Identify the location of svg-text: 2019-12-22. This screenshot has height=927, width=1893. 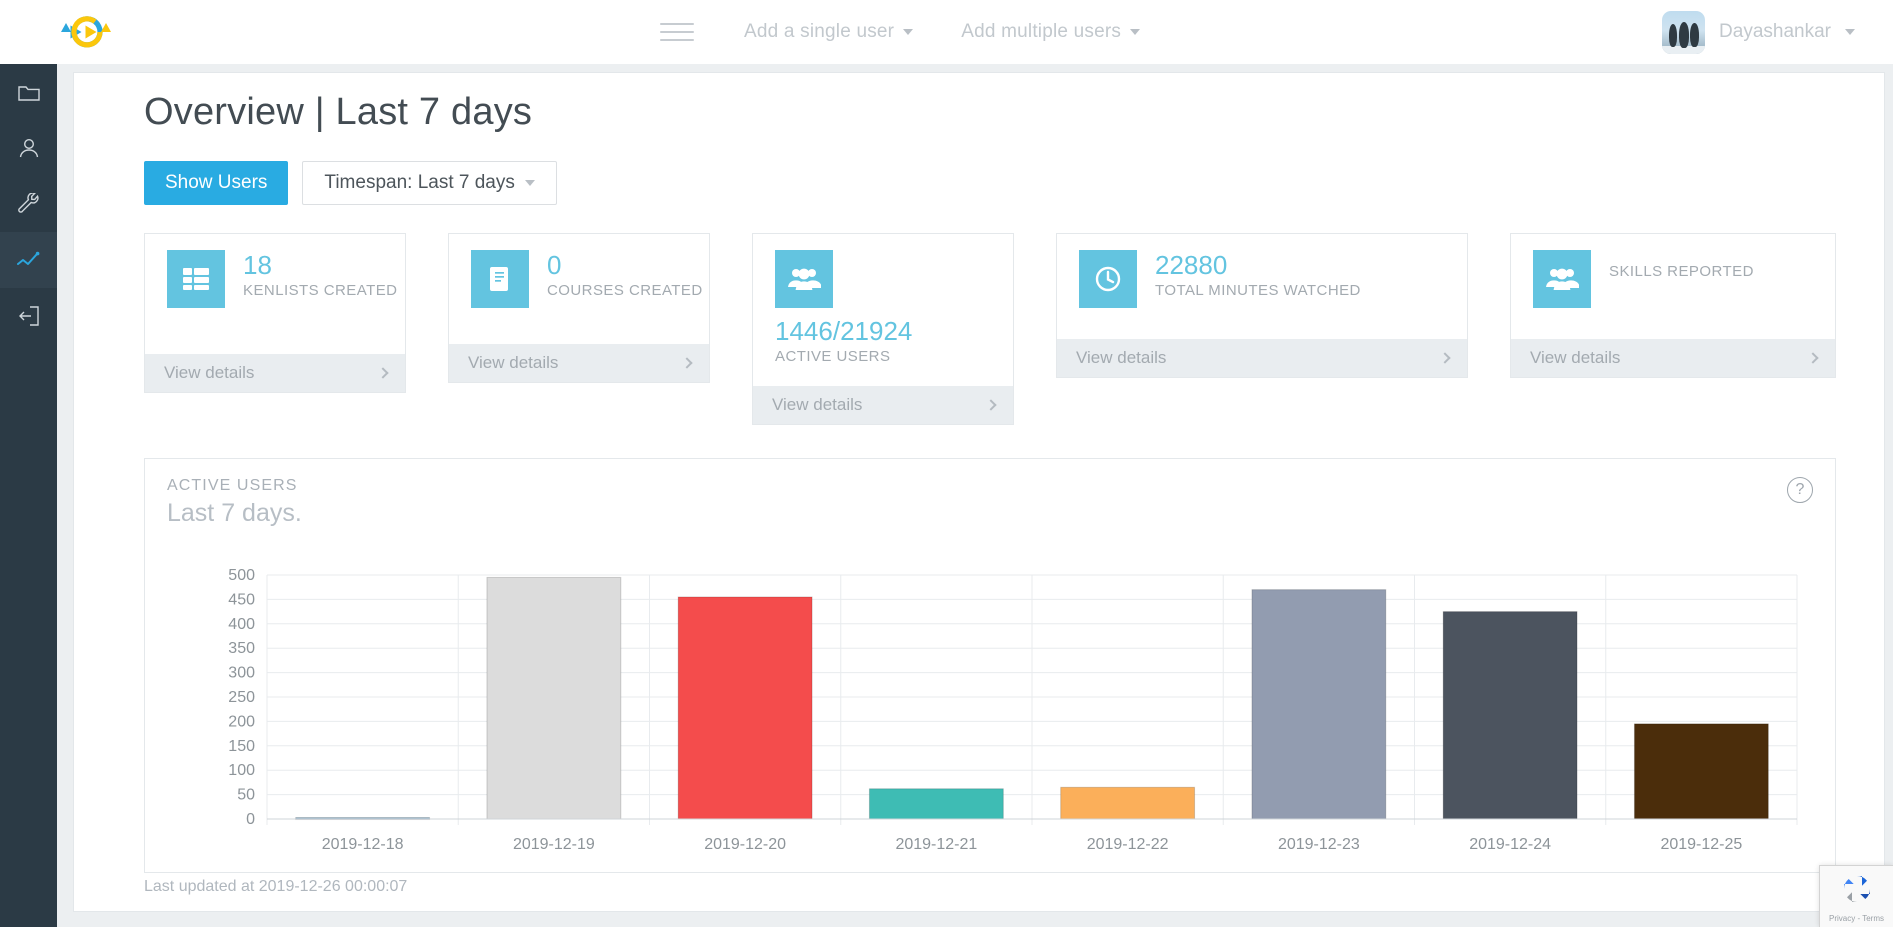
(1128, 844).